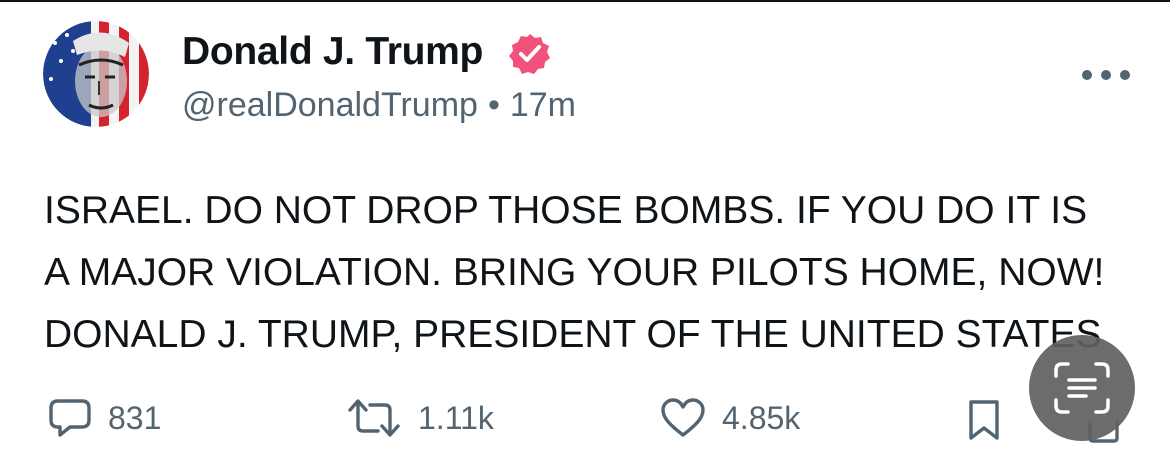 Image resolution: width=1170 pixels, height=474 pixels. Describe the element at coordinates (543, 105) in the screenshot. I see `post-time: 17m` at that location.